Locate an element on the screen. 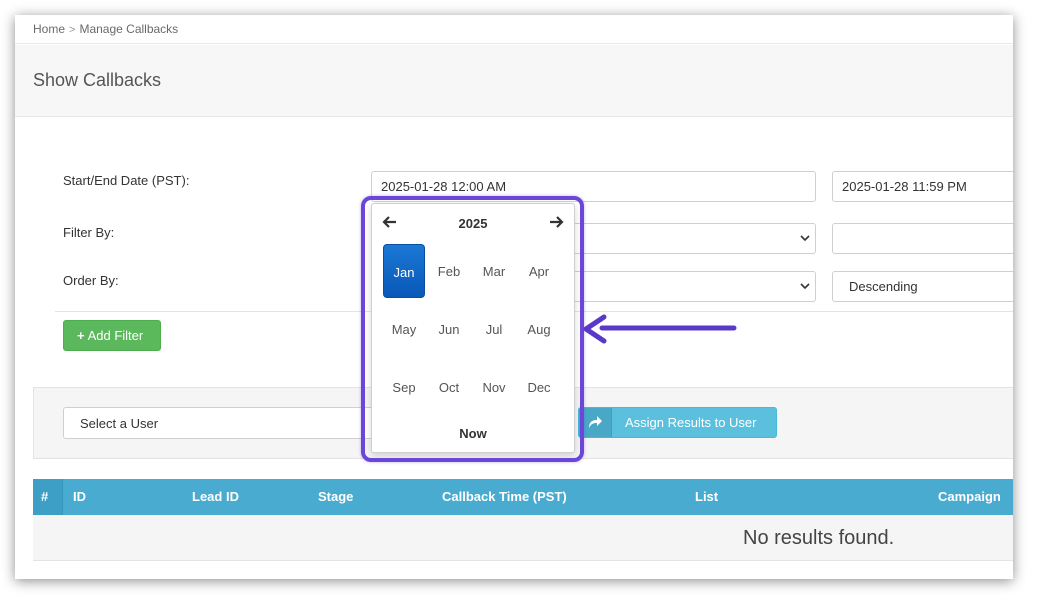  date-range-label: Start/End Date (PST): is located at coordinates (126, 180).